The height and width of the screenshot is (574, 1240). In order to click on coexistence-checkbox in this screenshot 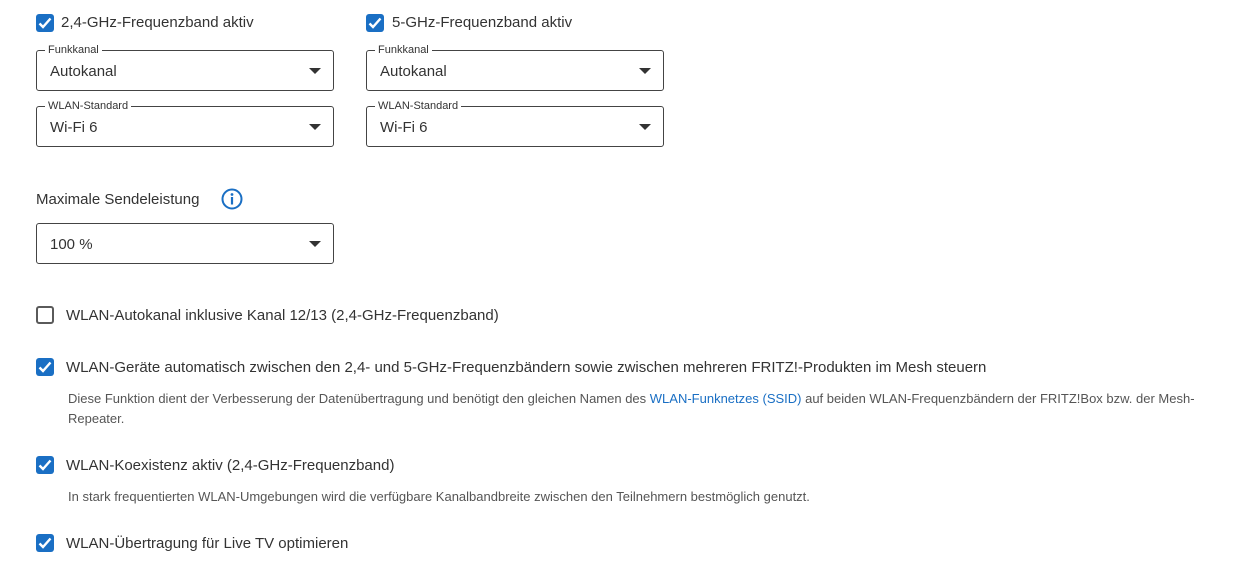, I will do `click(45, 465)`.